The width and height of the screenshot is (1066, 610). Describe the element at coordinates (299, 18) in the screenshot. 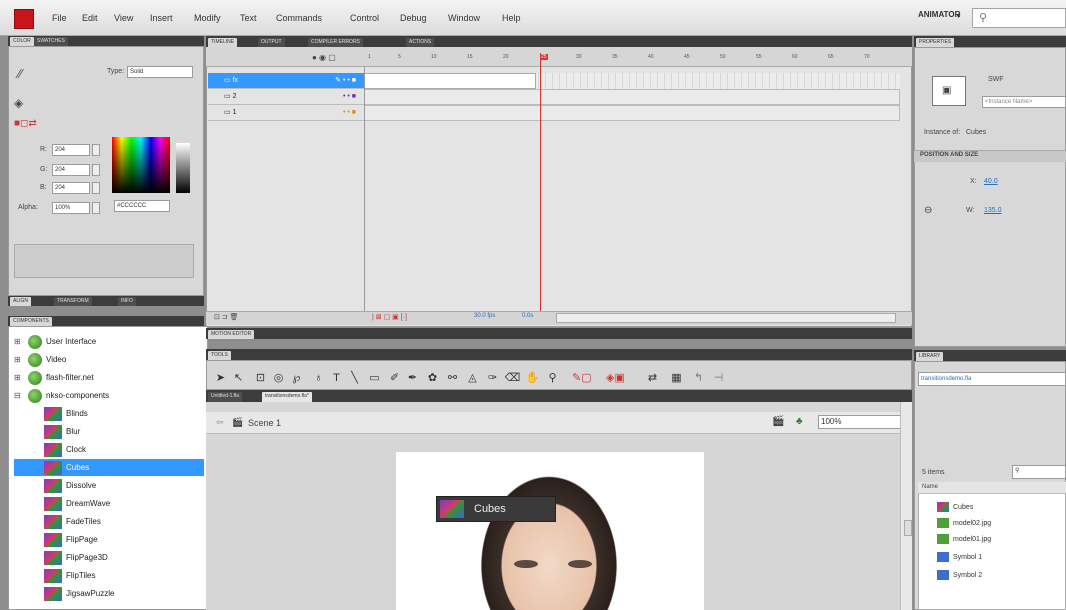

I see `menu-commands: Commands` at that location.